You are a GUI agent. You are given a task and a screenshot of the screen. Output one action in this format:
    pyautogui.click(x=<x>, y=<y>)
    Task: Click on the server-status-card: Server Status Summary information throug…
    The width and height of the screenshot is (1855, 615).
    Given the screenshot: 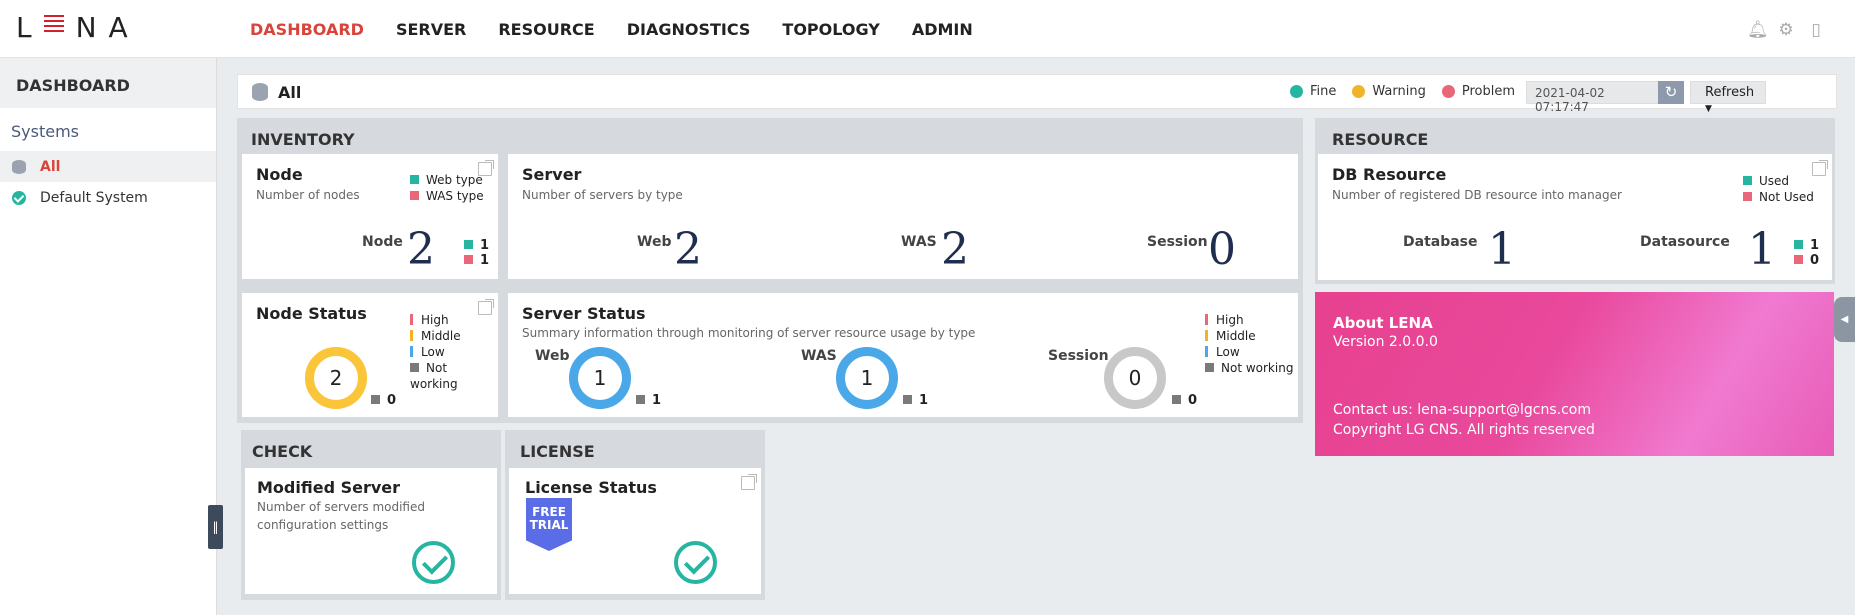 What is the action you would take?
    pyautogui.click(x=903, y=355)
    